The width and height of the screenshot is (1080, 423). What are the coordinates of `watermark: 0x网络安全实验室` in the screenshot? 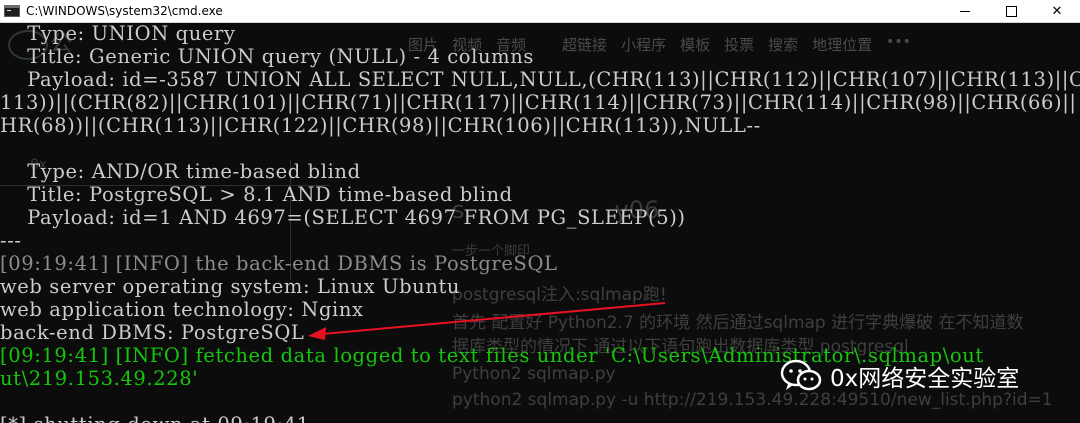 It's located at (899, 376).